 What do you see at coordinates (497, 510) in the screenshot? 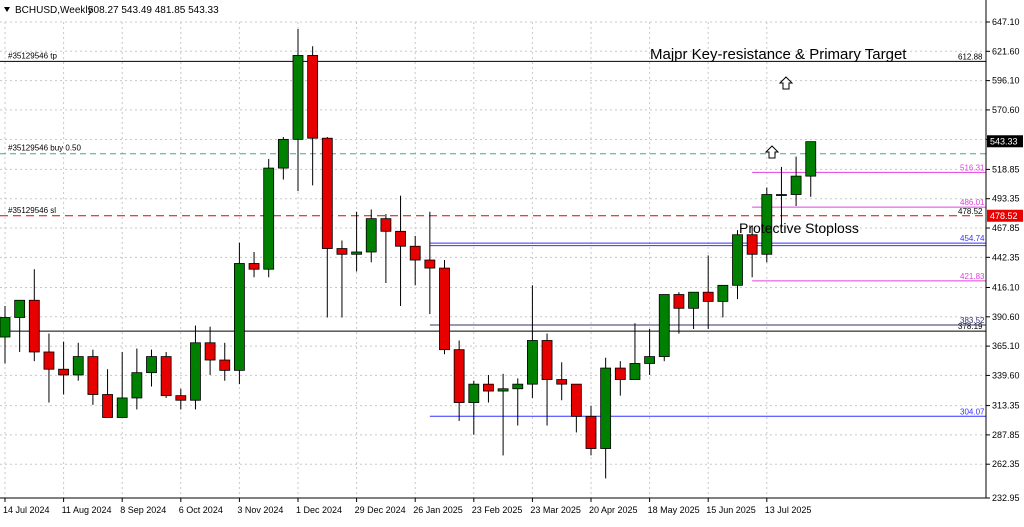
I see `x-tick-label: 23 Feb 2025` at bounding box center [497, 510].